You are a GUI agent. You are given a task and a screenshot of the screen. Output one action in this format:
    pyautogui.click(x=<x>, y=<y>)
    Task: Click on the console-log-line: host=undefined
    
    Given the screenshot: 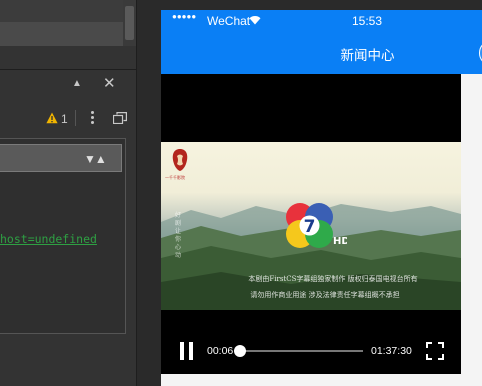 What is the action you would take?
    pyautogui.click(x=48, y=239)
    